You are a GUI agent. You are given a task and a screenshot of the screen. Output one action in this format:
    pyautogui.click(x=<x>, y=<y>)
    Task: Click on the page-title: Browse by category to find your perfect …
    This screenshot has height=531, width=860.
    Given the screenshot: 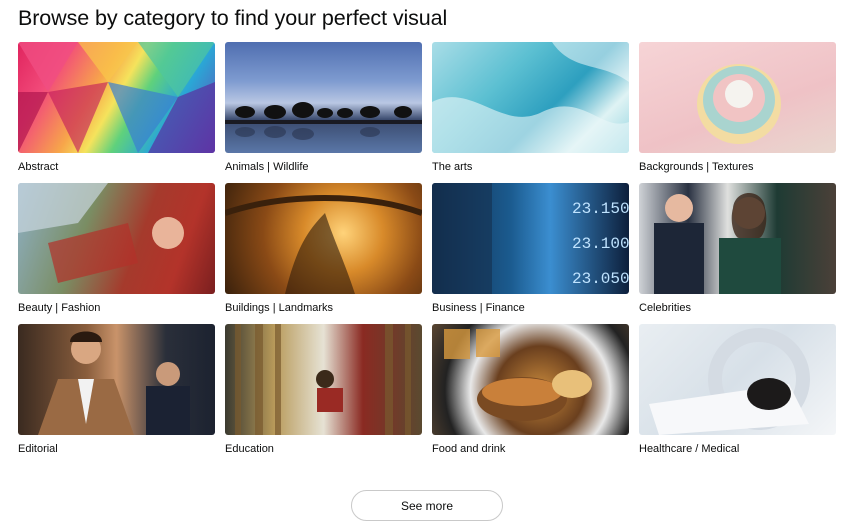 What is the action you would take?
    pyautogui.click(x=233, y=18)
    